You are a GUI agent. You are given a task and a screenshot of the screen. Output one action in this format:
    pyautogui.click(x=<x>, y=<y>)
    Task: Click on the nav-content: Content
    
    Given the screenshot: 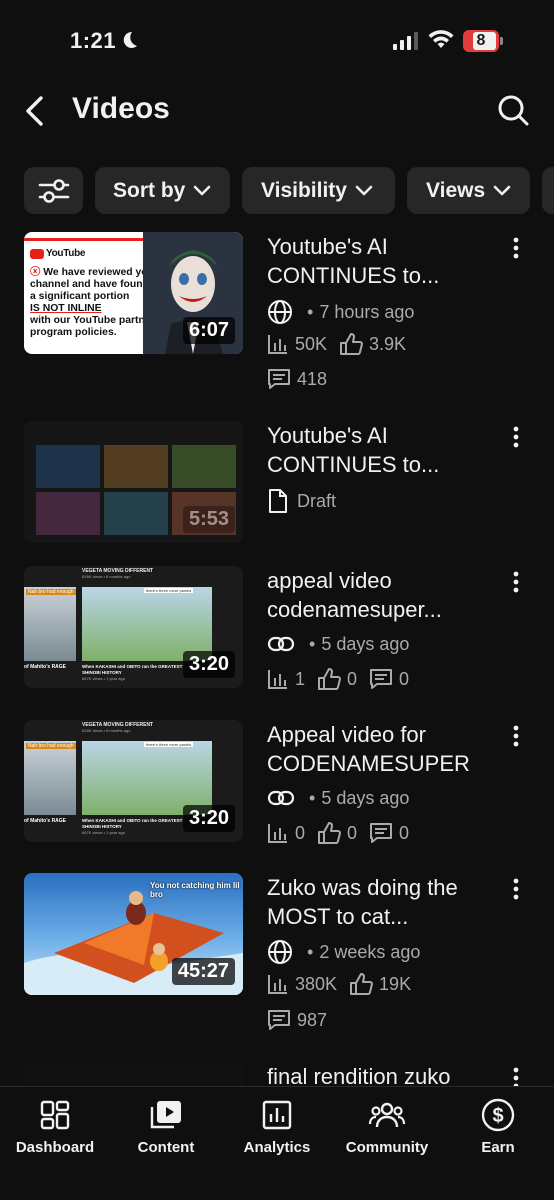 What is the action you would take?
    pyautogui.click(x=166, y=1126)
    